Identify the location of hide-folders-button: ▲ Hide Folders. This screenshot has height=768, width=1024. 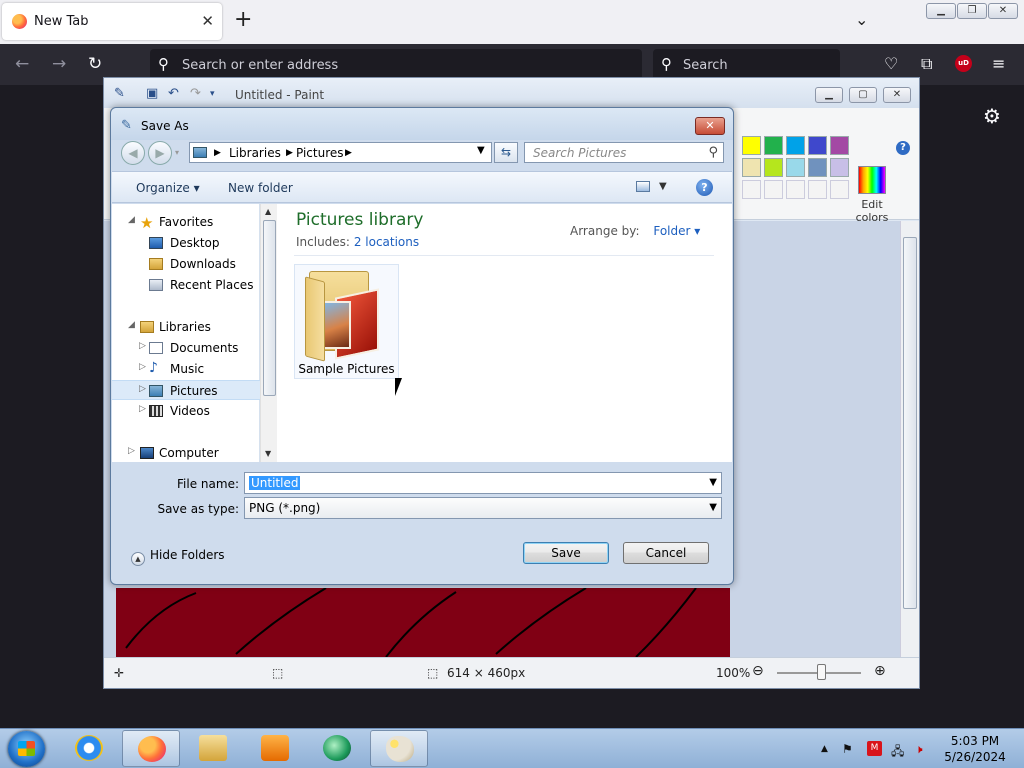
(178, 557).